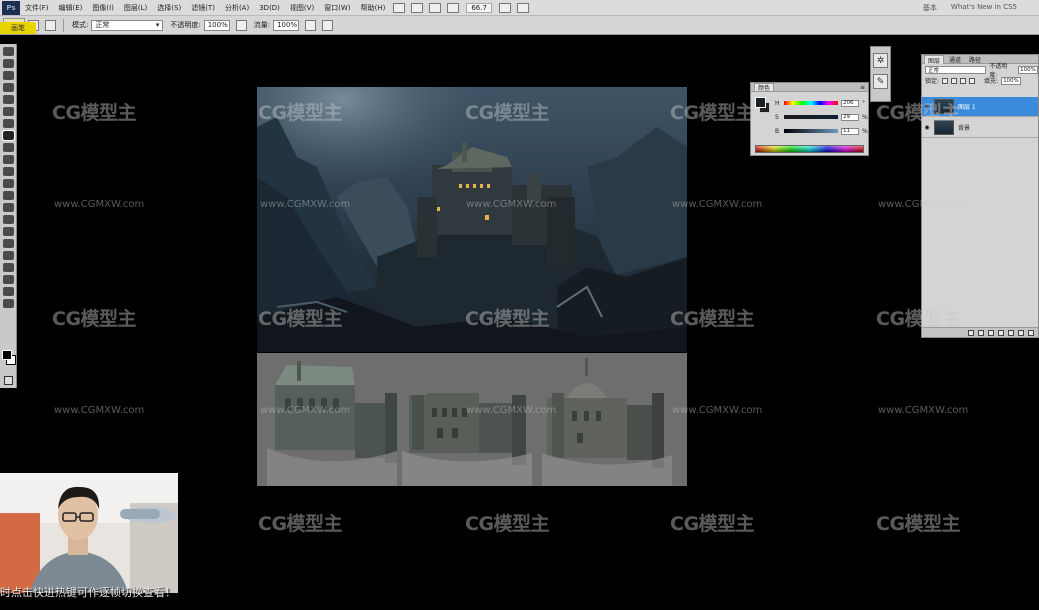  Describe the element at coordinates (1021, 332) in the screenshot. I see `new-layer-icon` at that location.